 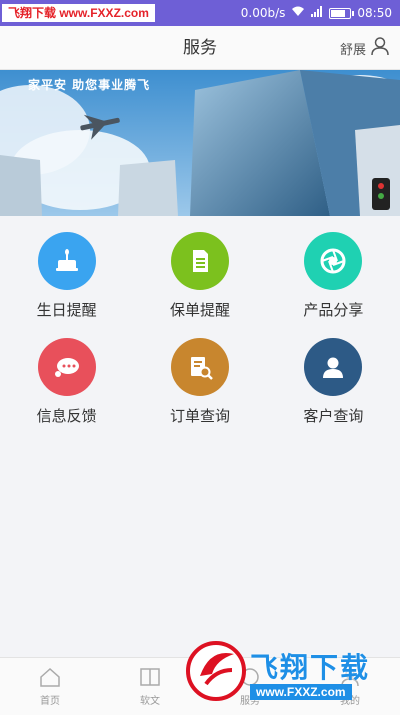 I want to click on wifi-icon, so click(x=298, y=13).